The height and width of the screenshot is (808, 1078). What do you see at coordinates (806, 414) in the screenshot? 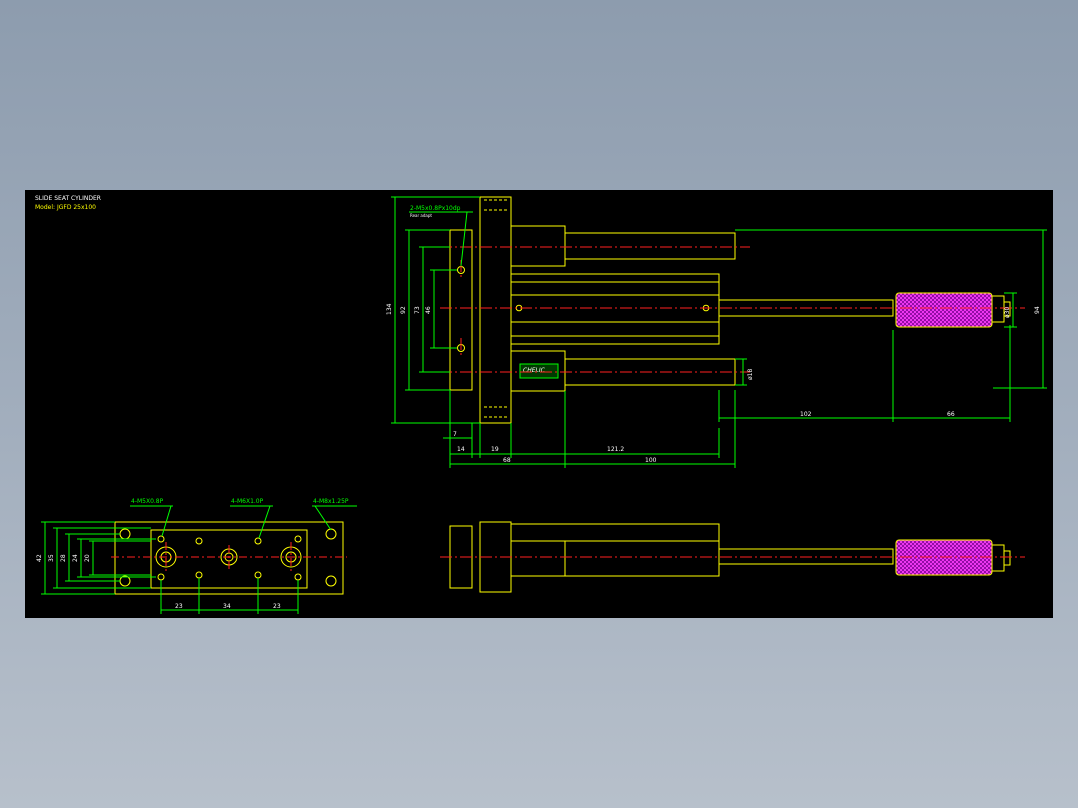
I see `dim-102: 102` at bounding box center [806, 414].